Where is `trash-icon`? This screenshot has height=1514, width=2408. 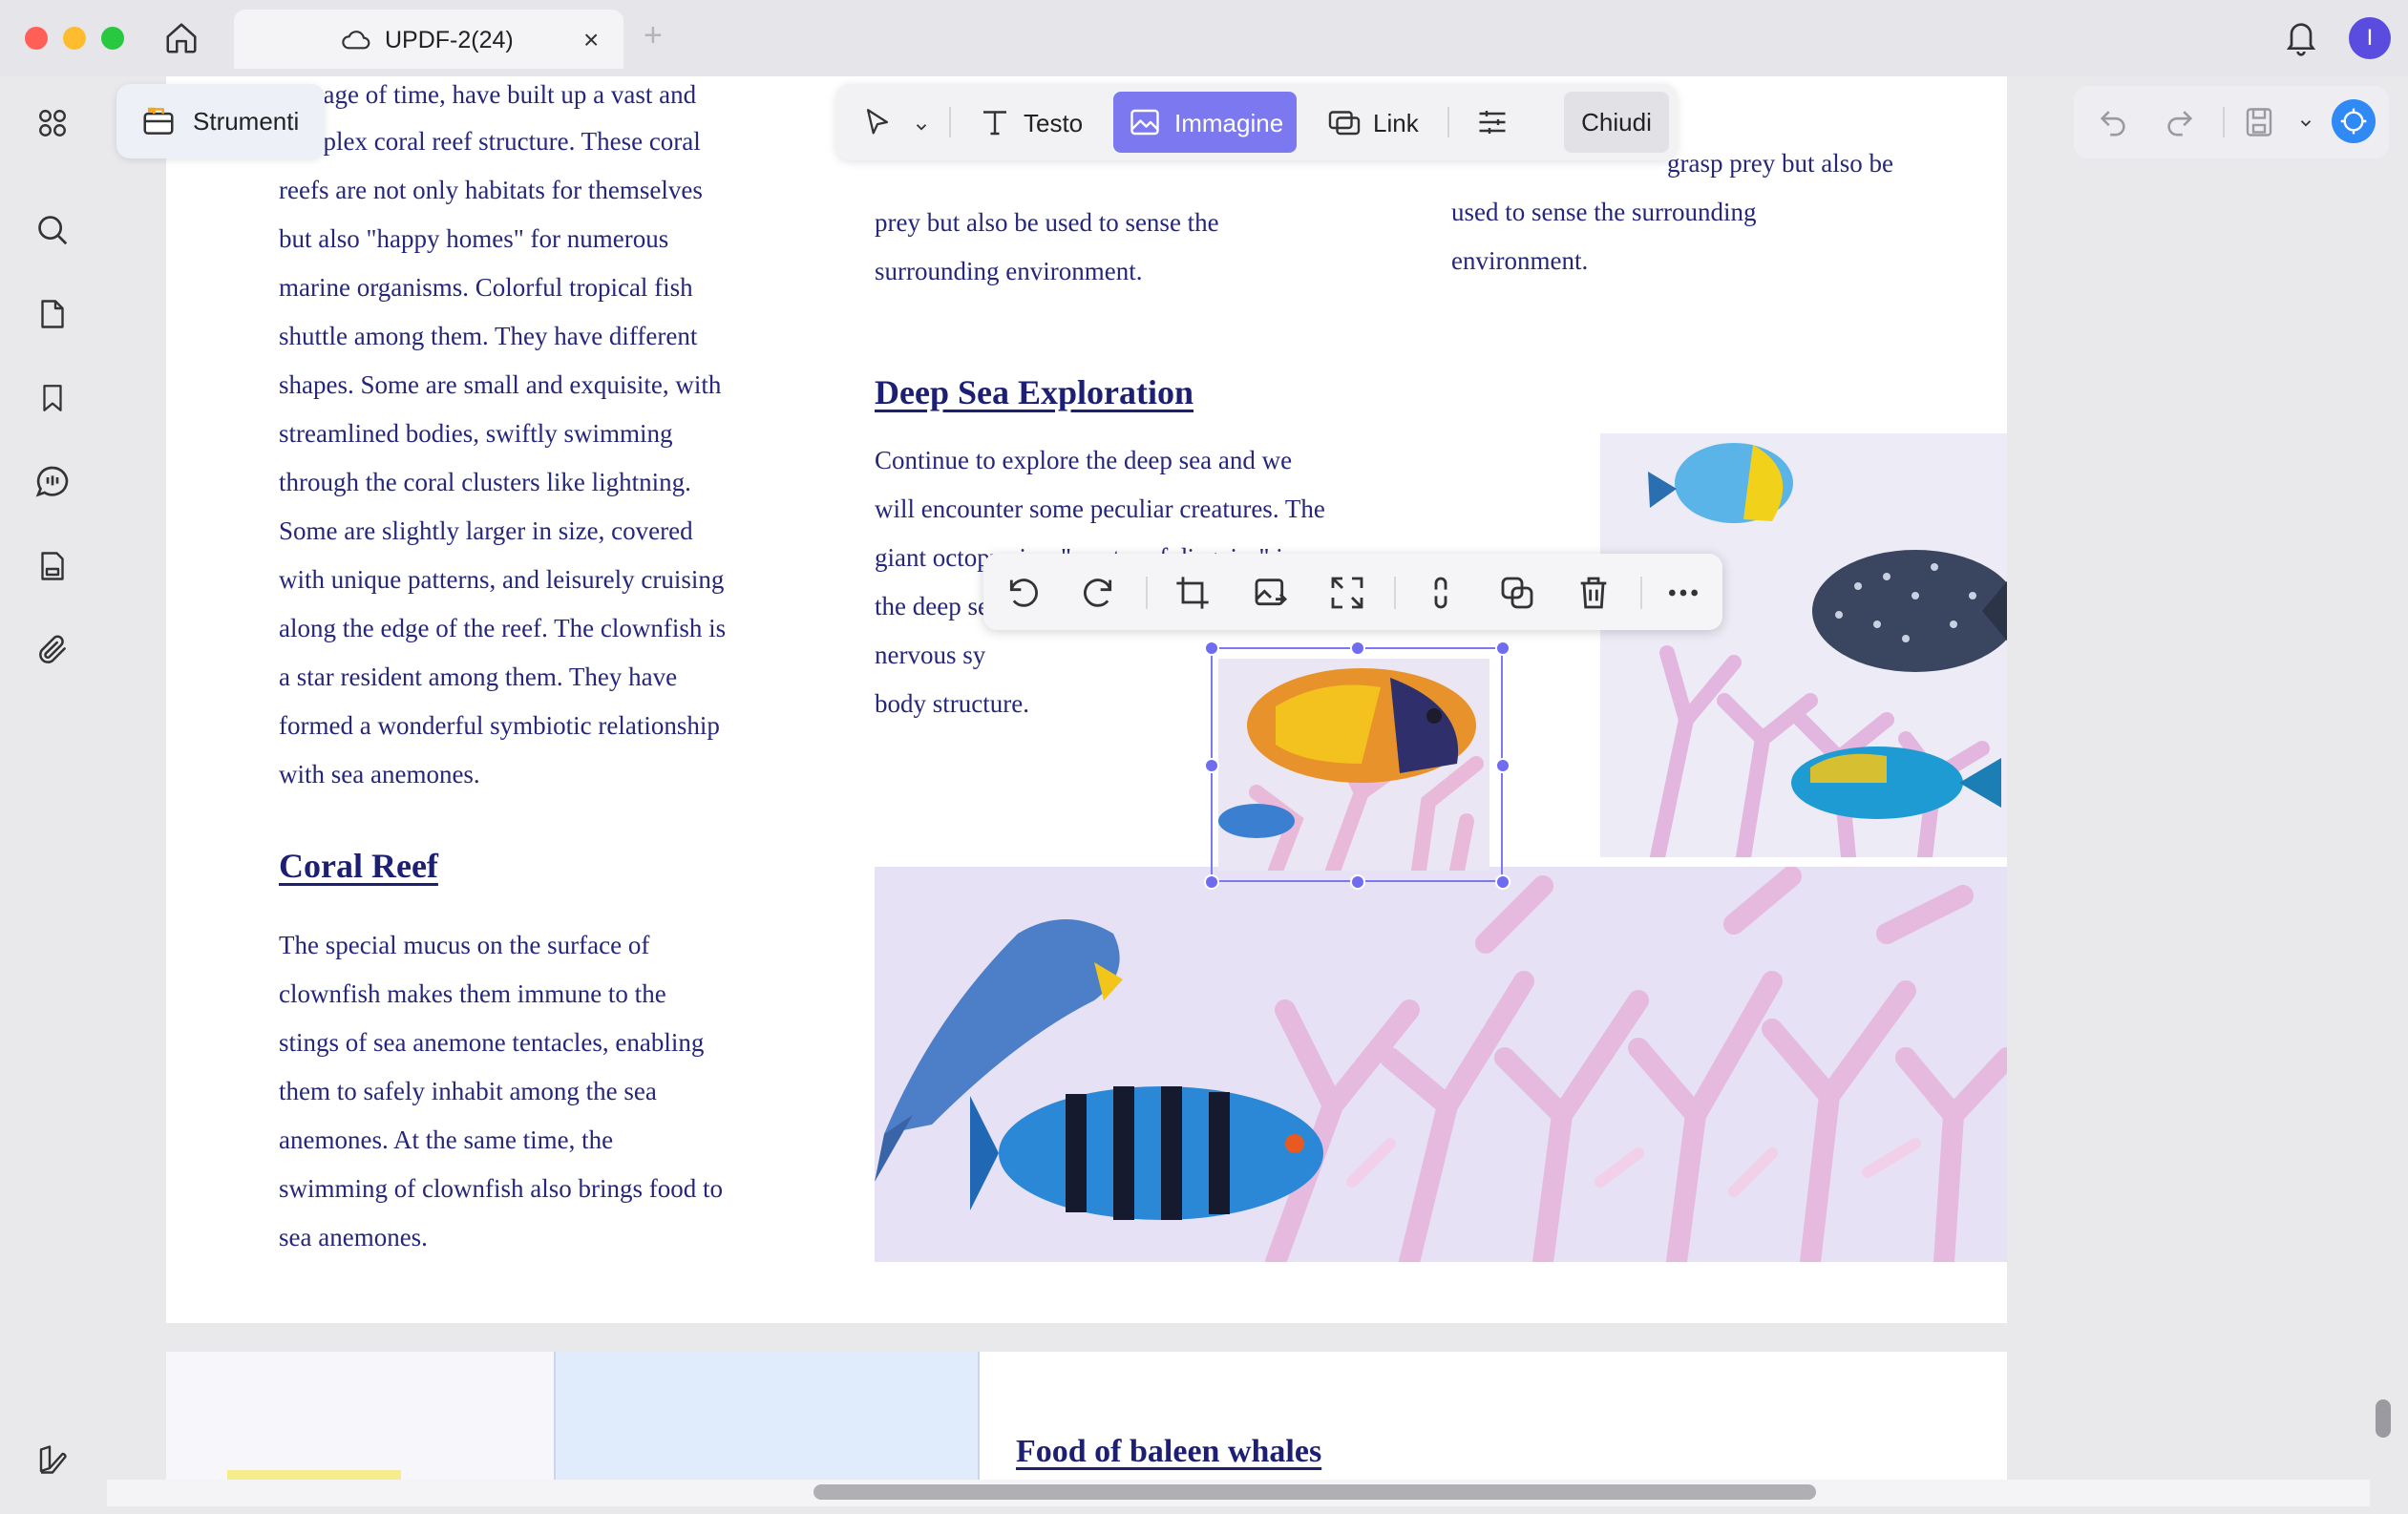 trash-icon is located at coordinates (1594, 593).